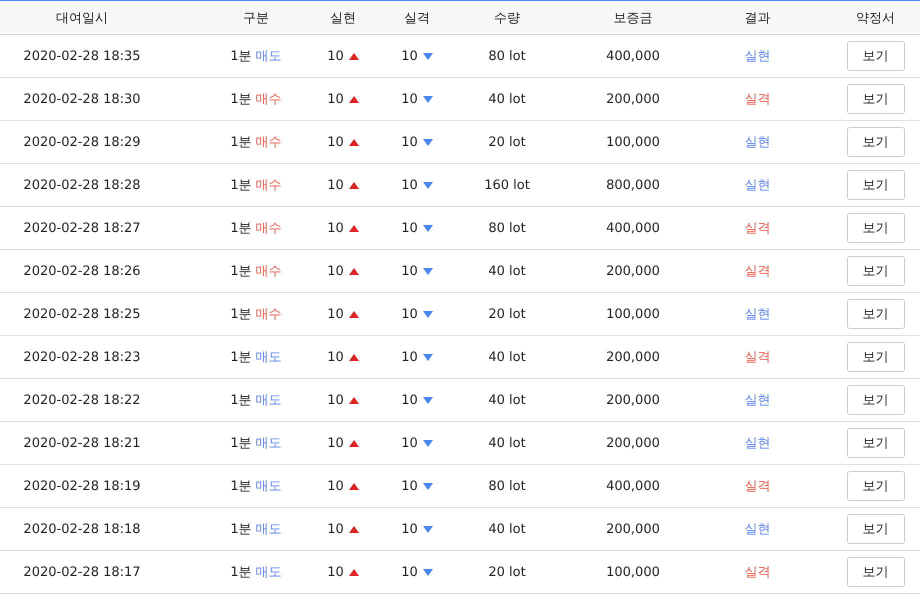 Image resolution: width=920 pixels, height=595 pixels. Describe the element at coordinates (507, 185) in the screenshot. I see `table-cell: 160 lot` at that location.